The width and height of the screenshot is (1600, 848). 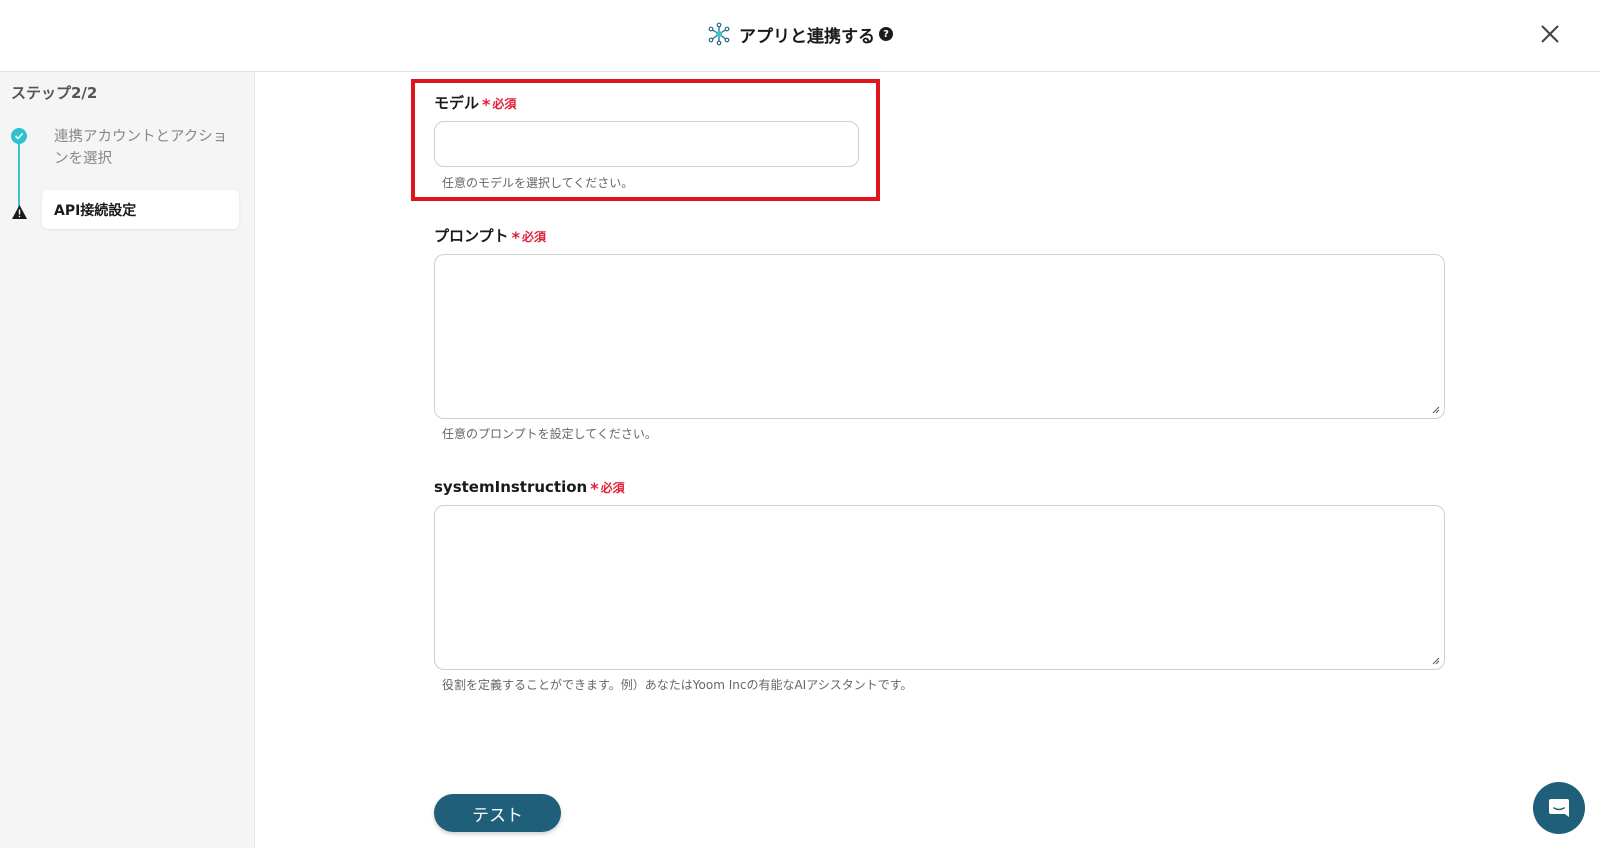 I want to click on system-instruction-label-text: systemInstruction, so click(x=511, y=486).